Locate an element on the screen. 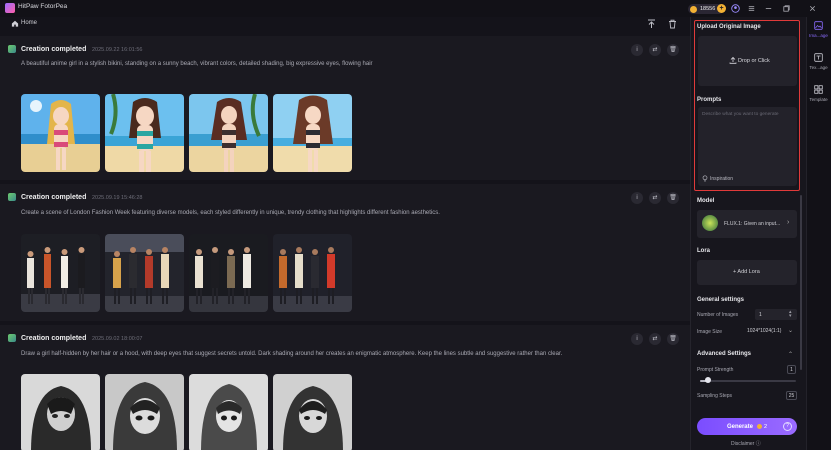 This screenshot has height=450, width=831. generate-label: Generate is located at coordinates (739, 426).